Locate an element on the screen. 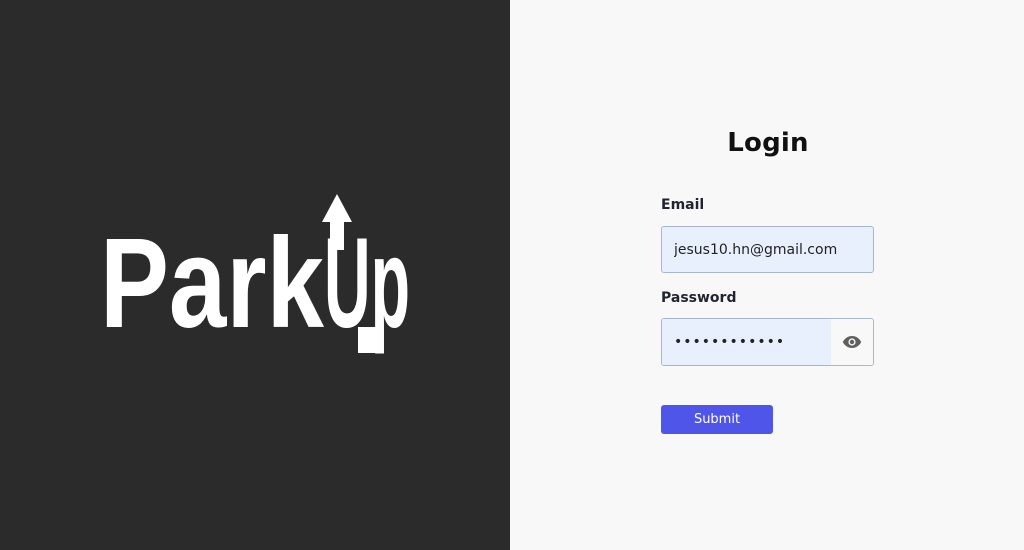  email-label: Email is located at coordinates (683, 205).